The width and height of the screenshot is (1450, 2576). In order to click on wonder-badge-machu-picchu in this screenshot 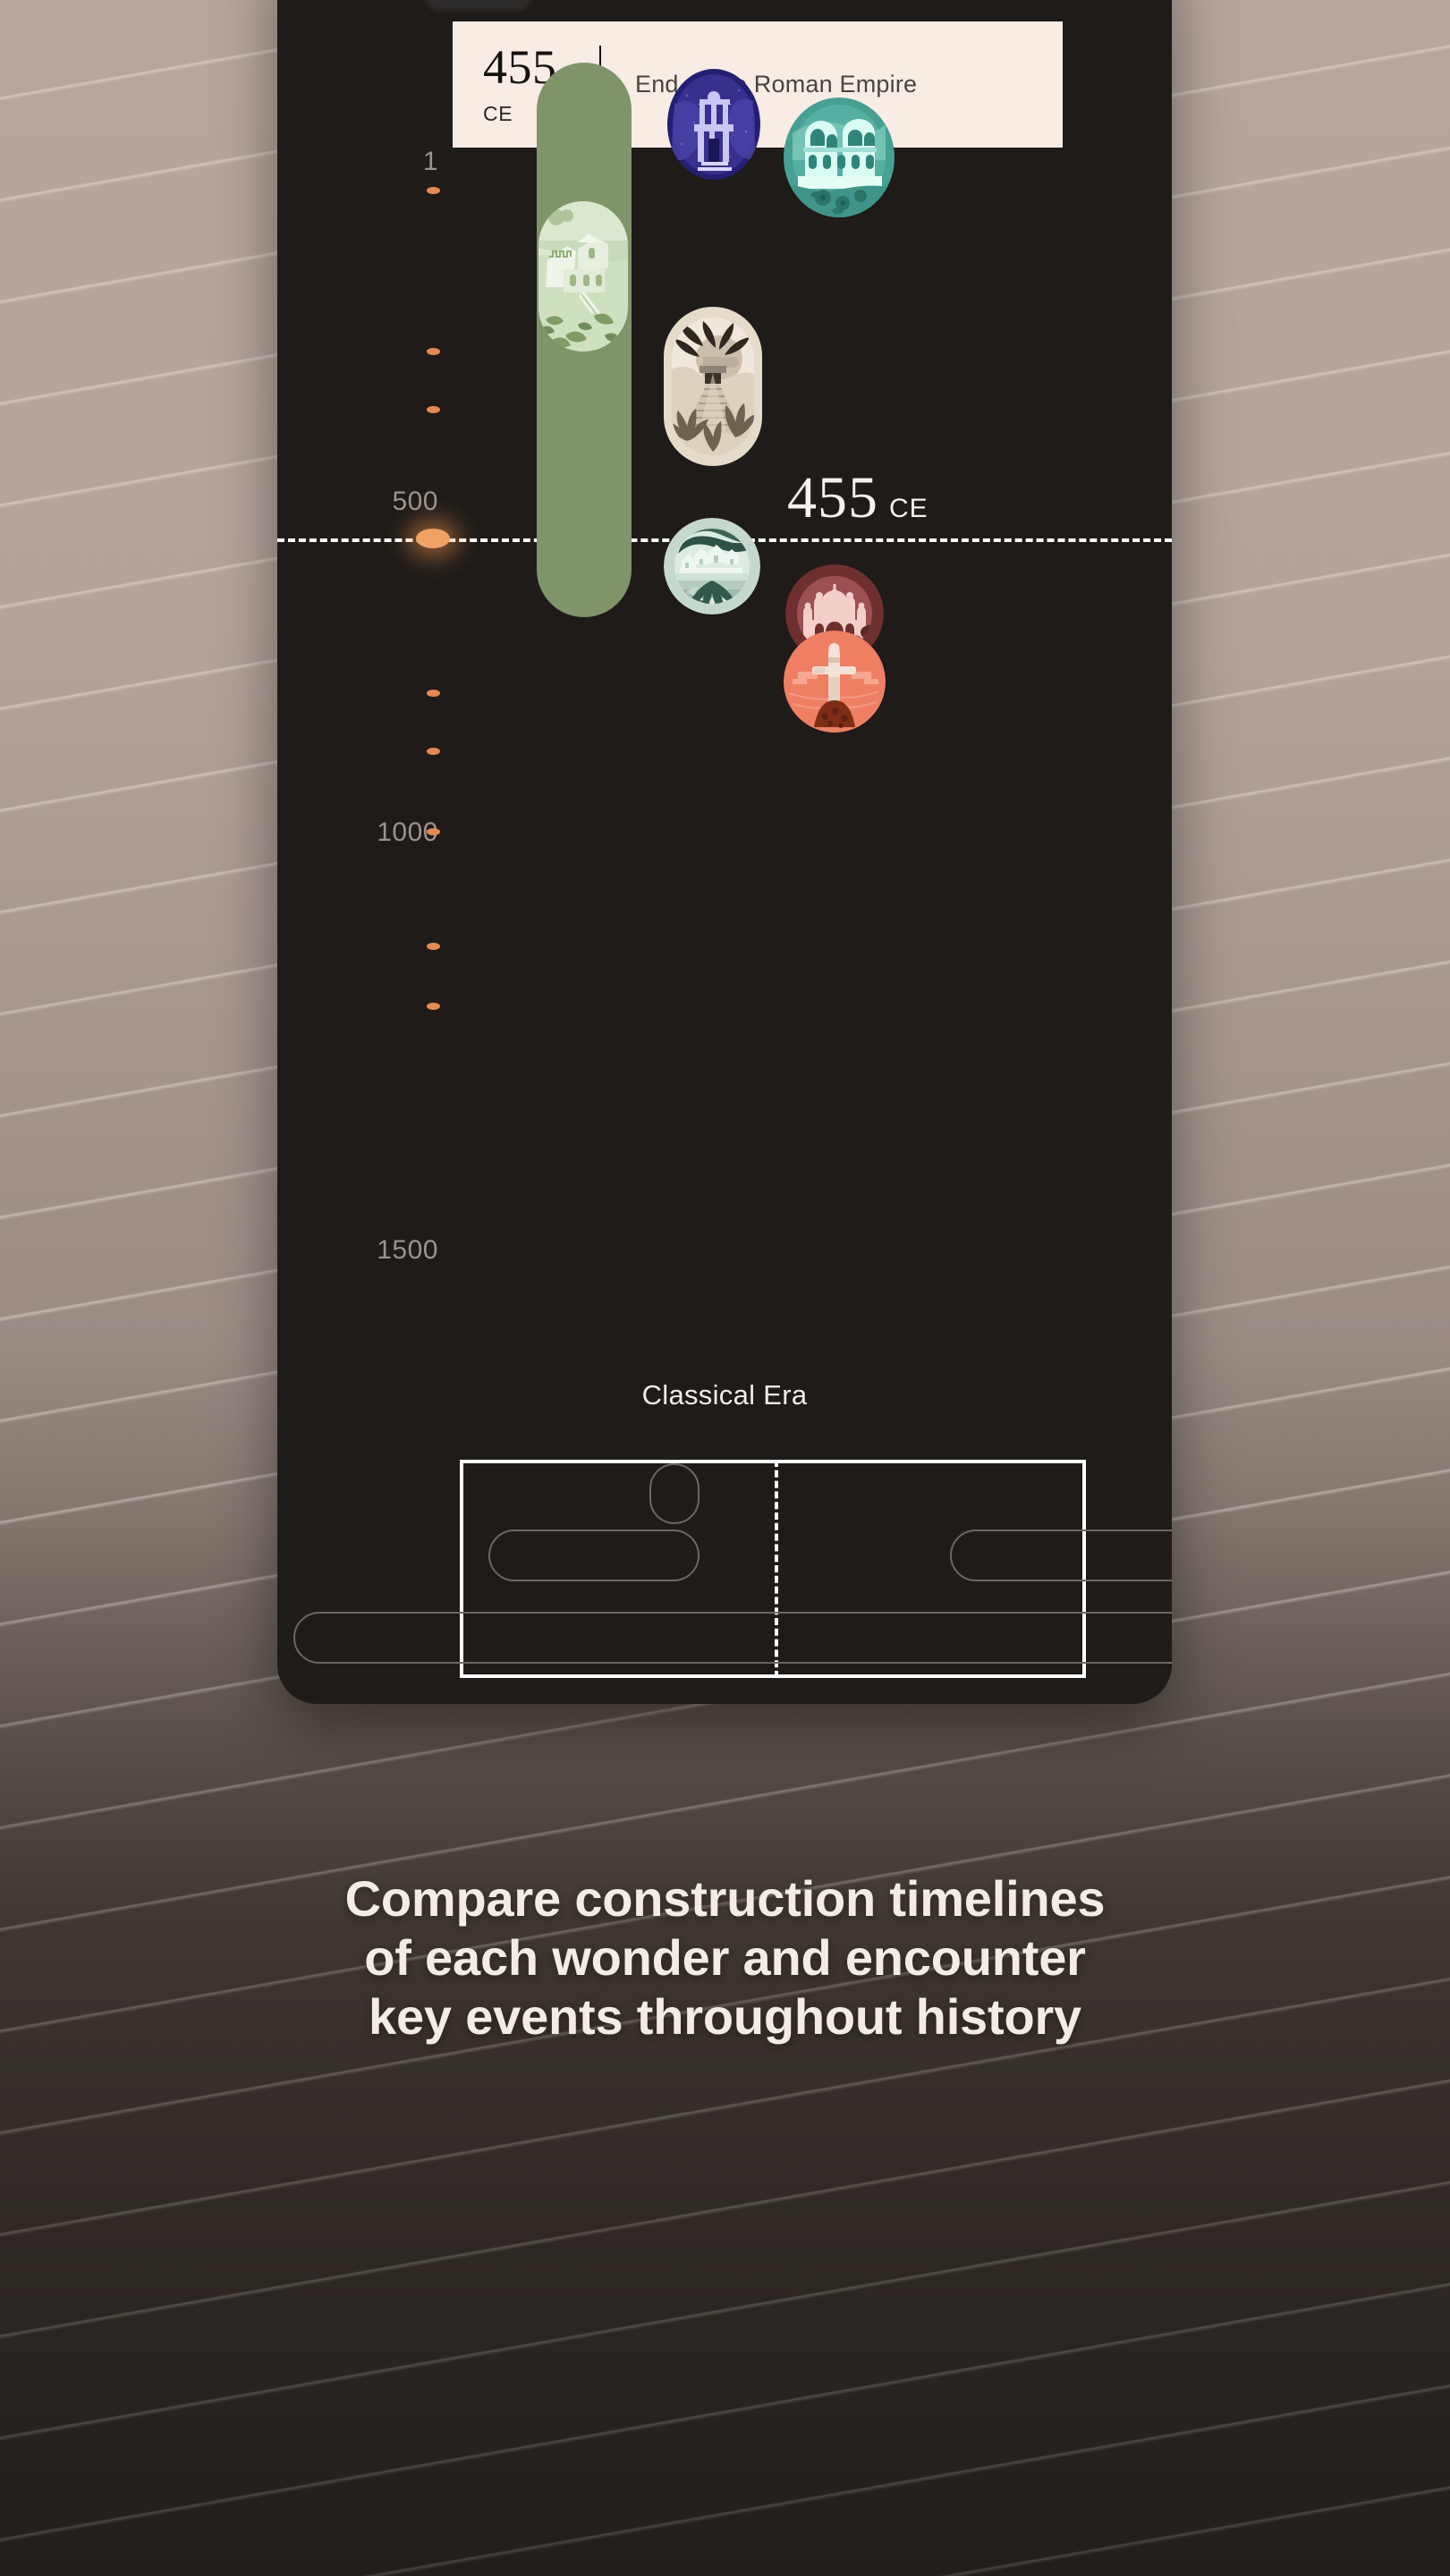, I will do `click(712, 566)`.